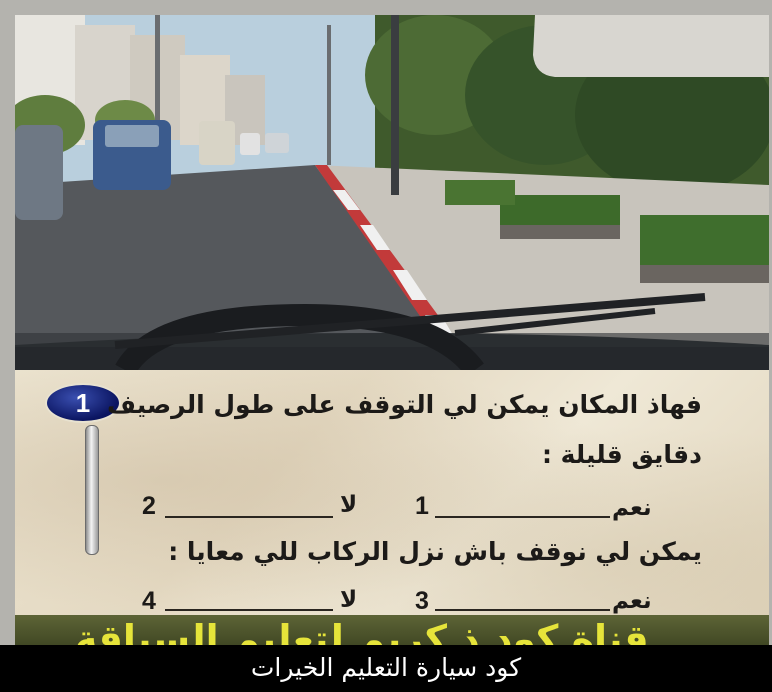 This screenshot has height=692, width=772. What do you see at coordinates (362, 631) in the screenshot?
I see `channel-banner-text: قناة كود ذ كريم لتعليم السياقة` at bounding box center [362, 631].